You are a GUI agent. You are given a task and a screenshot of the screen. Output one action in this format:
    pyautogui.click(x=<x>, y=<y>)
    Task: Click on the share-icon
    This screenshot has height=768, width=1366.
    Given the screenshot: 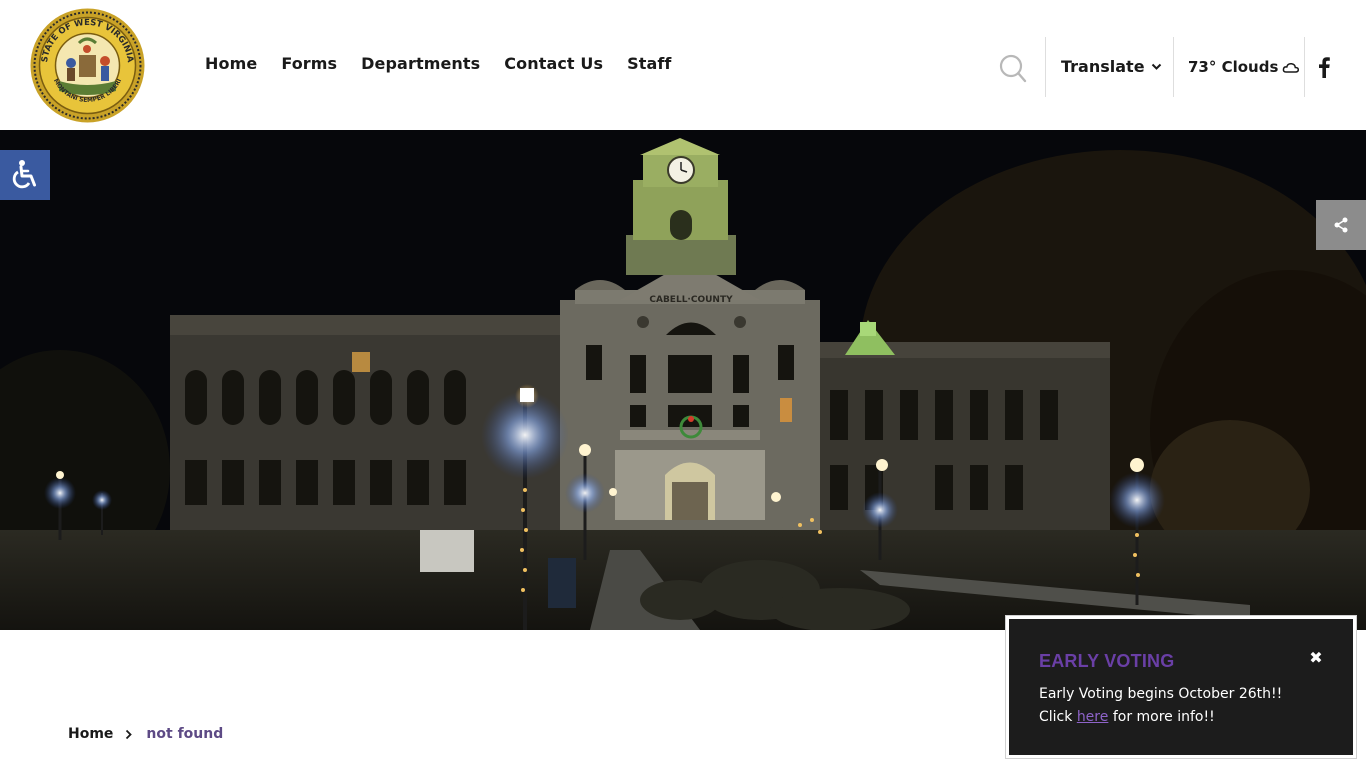 What is the action you would take?
    pyautogui.click(x=1341, y=225)
    